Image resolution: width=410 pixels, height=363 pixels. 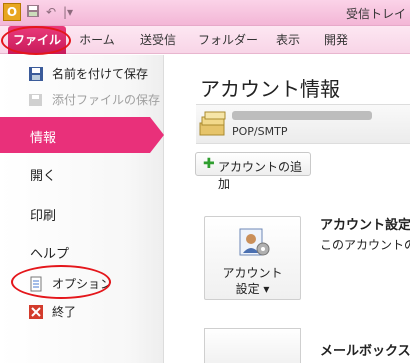 What do you see at coordinates (213, 125) in the screenshot?
I see `account-icon` at bounding box center [213, 125].